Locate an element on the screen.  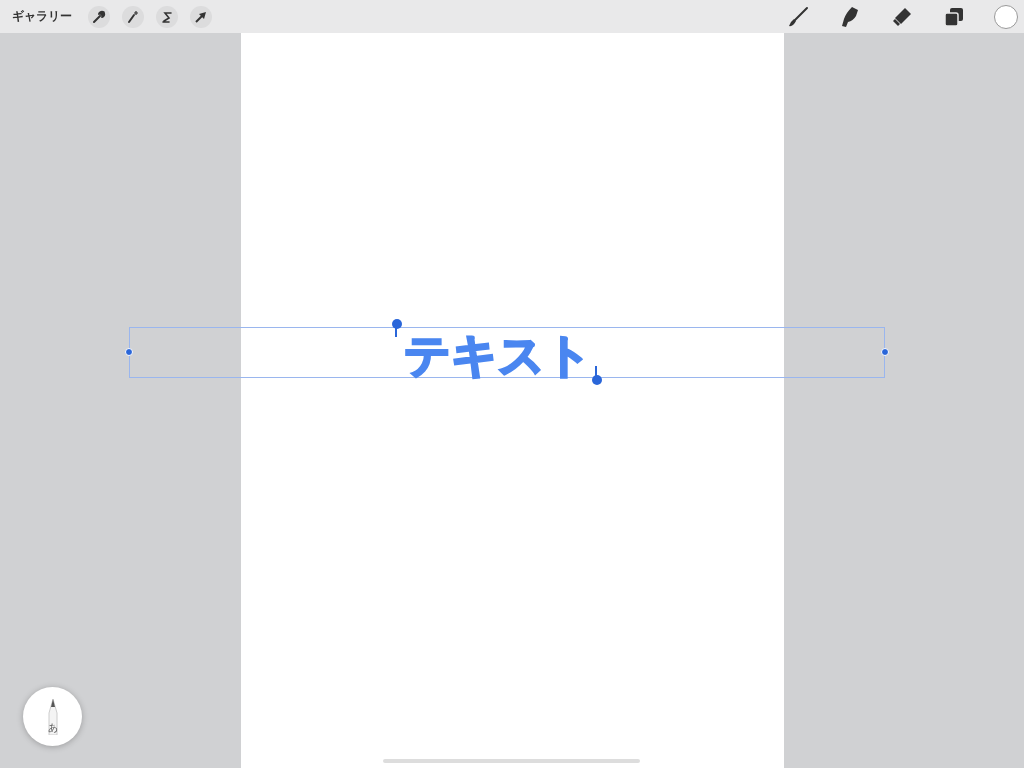
brush-icon is located at coordinates (798, 16).